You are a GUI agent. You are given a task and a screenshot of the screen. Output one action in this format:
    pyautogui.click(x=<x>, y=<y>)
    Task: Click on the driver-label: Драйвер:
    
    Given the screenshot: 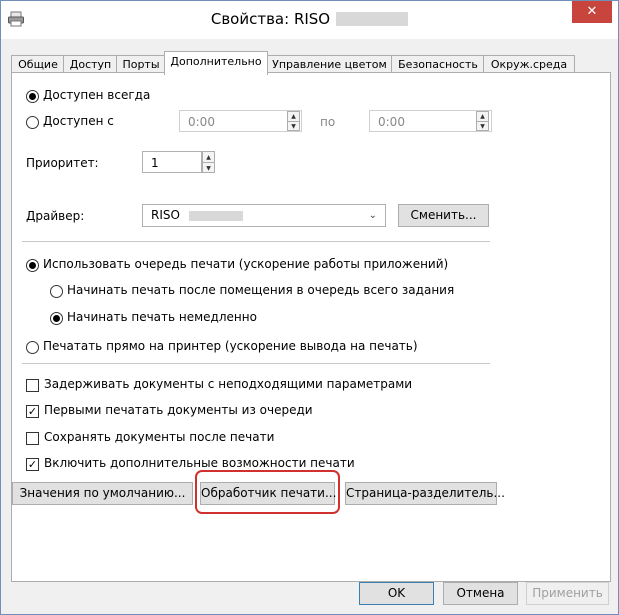 What is the action you would take?
    pyautogui.click(x=55, y=216)
    